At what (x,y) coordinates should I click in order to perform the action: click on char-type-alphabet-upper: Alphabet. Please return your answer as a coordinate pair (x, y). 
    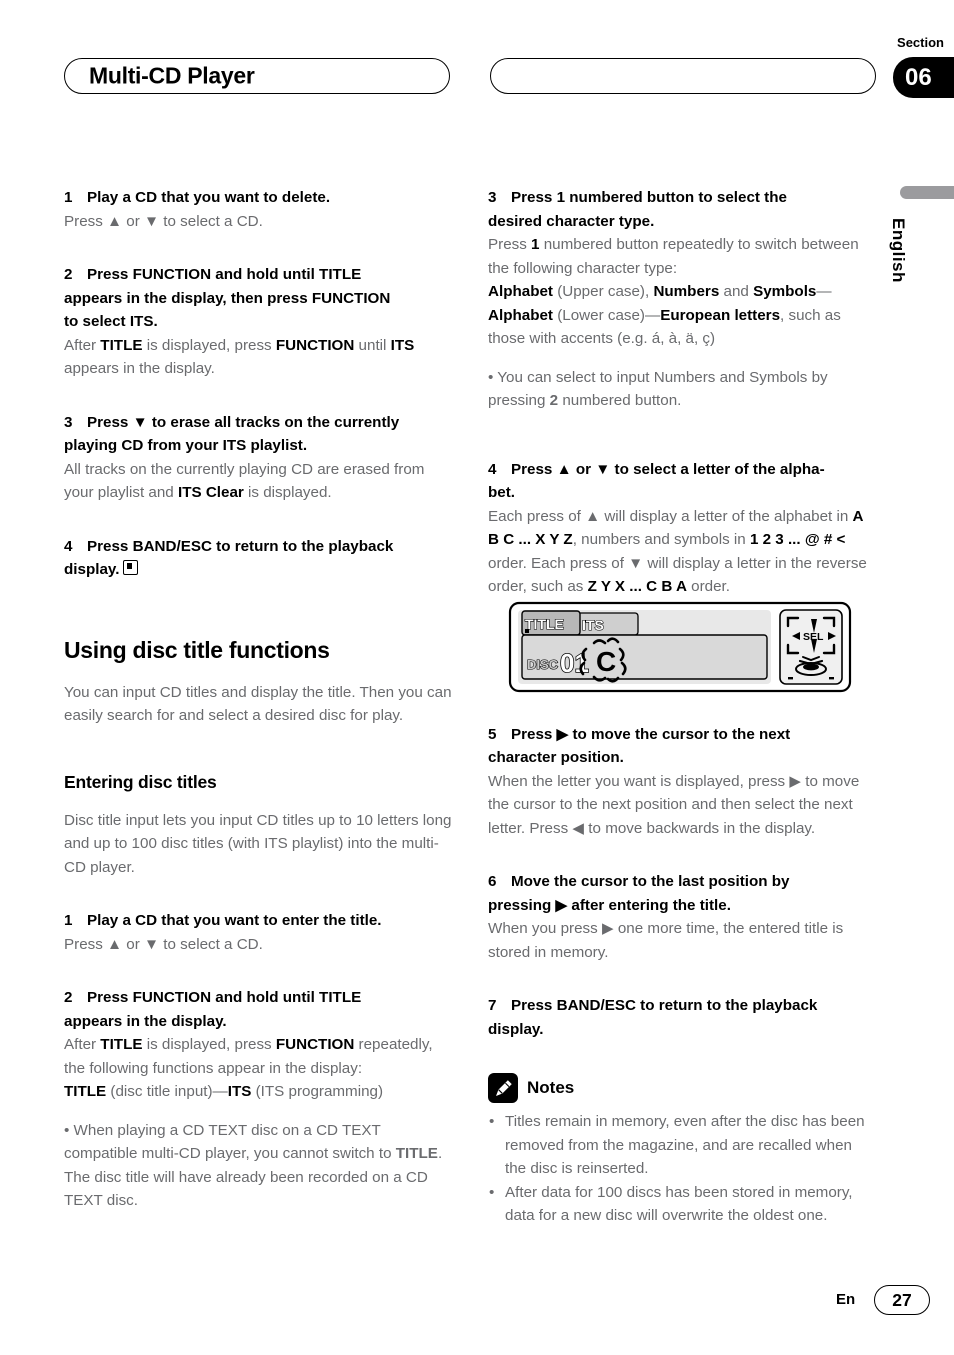
    Looking at the image, I should click on (520, 291).